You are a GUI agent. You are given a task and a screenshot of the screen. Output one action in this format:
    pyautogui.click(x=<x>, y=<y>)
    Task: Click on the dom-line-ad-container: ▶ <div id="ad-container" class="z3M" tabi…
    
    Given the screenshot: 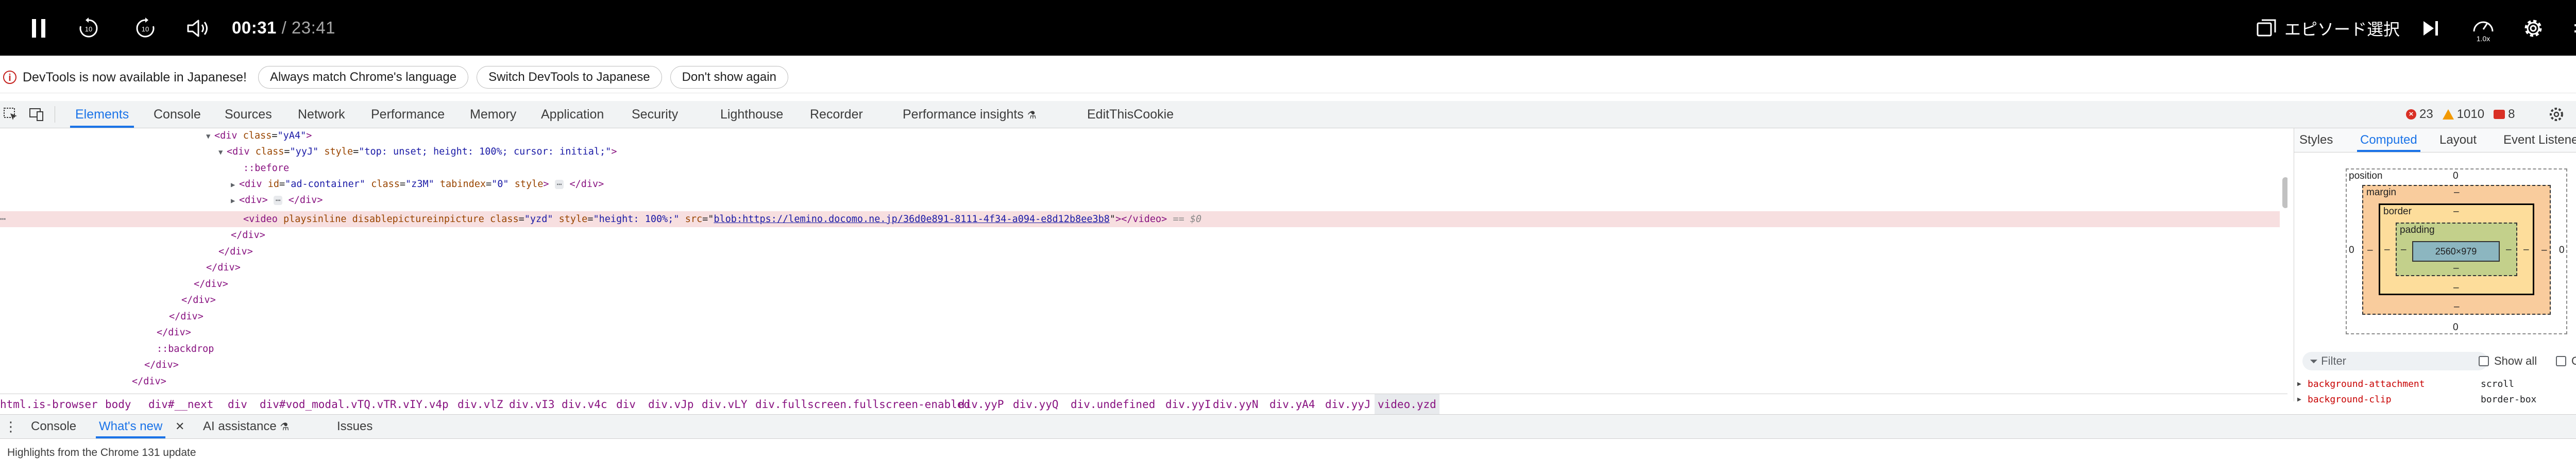 What is the action you would take?
    pyautogui.click(x=417, y=184)
    